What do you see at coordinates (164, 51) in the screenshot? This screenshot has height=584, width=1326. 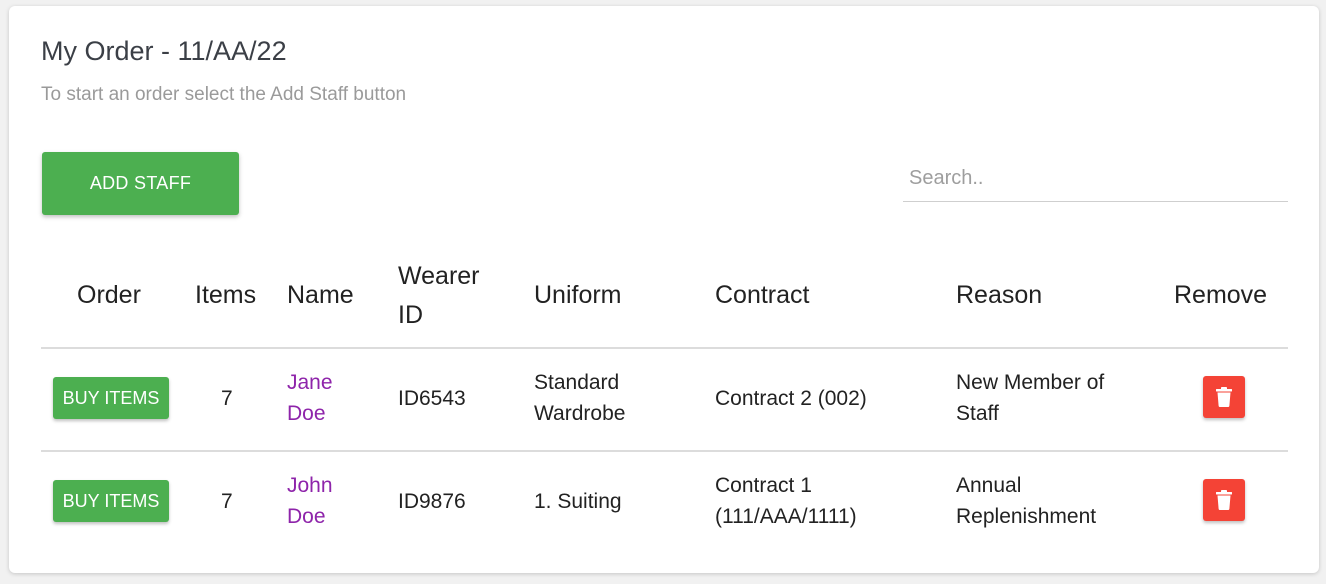 I see `page-title: My Order - 11/AA/22` at bounding box center [164, 51].